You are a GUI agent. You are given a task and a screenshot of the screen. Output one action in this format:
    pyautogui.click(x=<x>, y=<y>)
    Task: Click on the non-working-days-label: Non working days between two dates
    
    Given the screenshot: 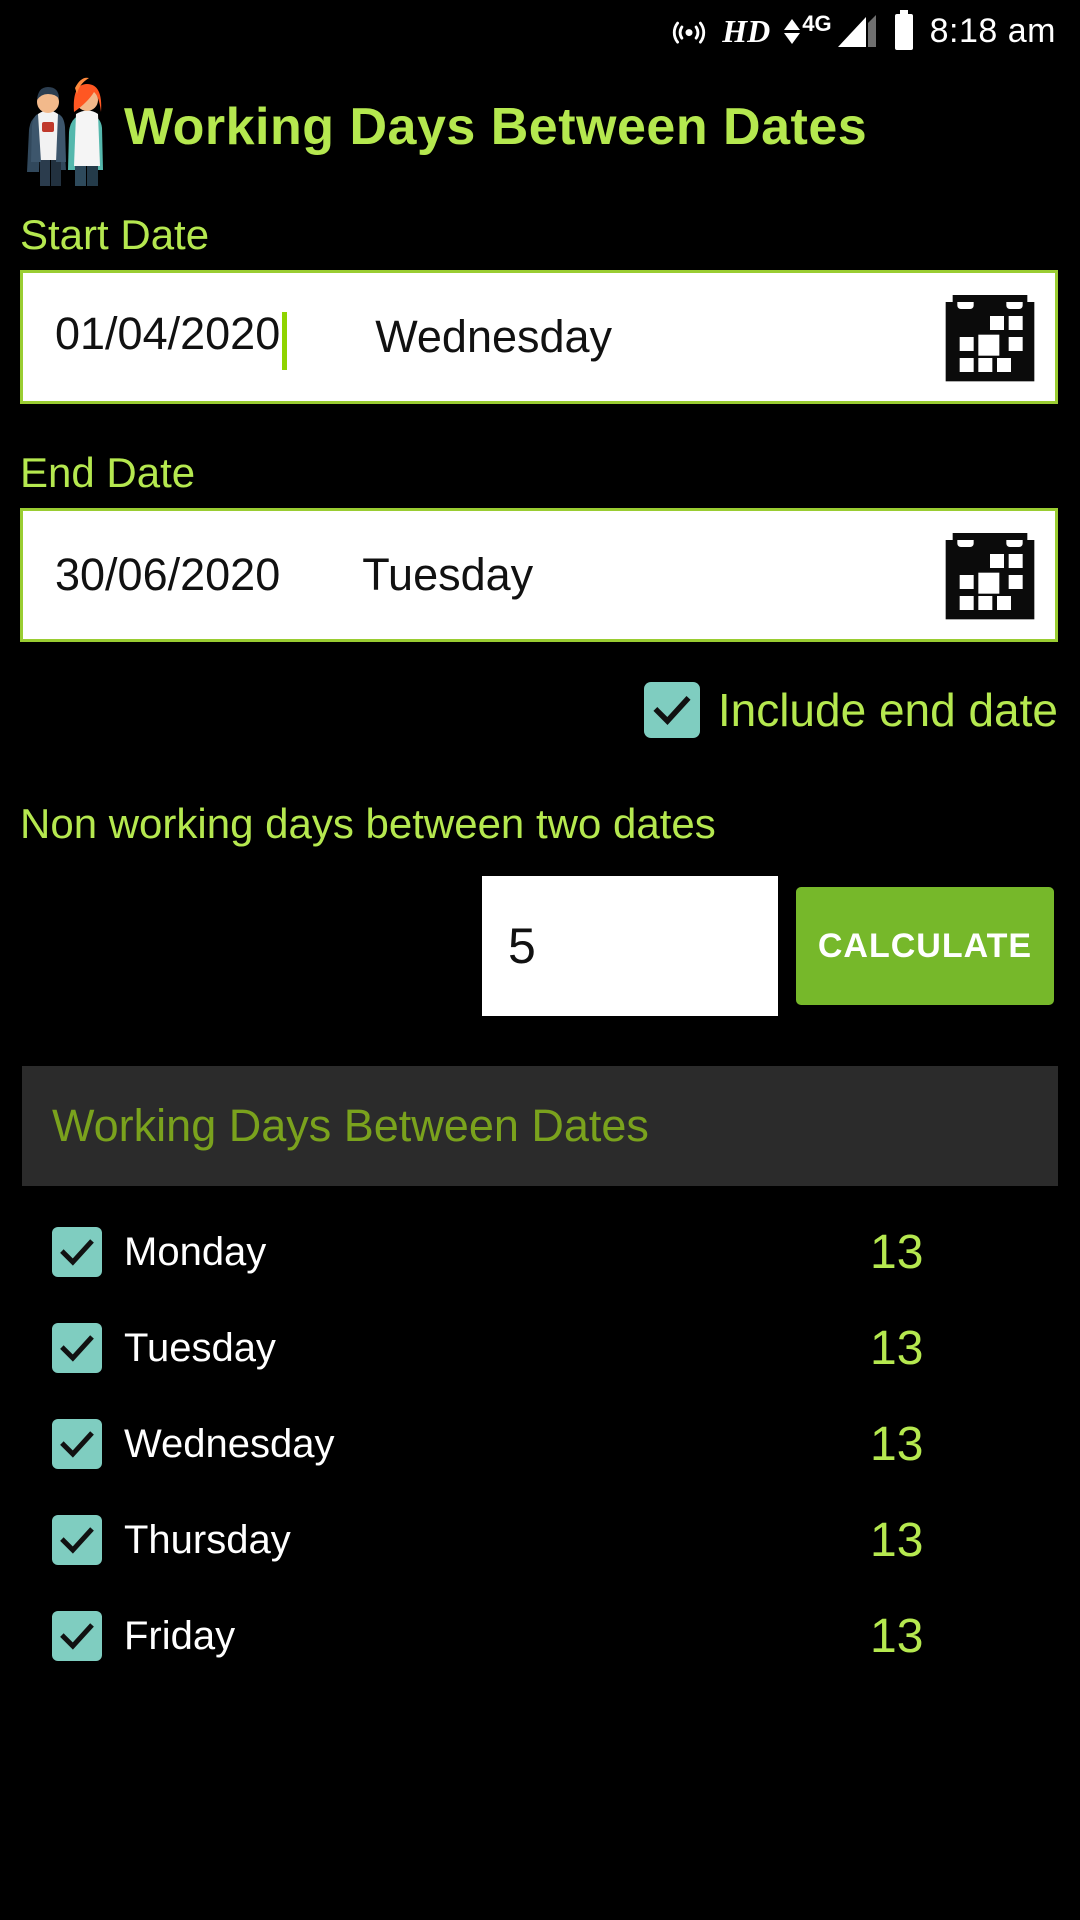 What is the action you would take?
    pyautogui.click(x=368, y=823)
    